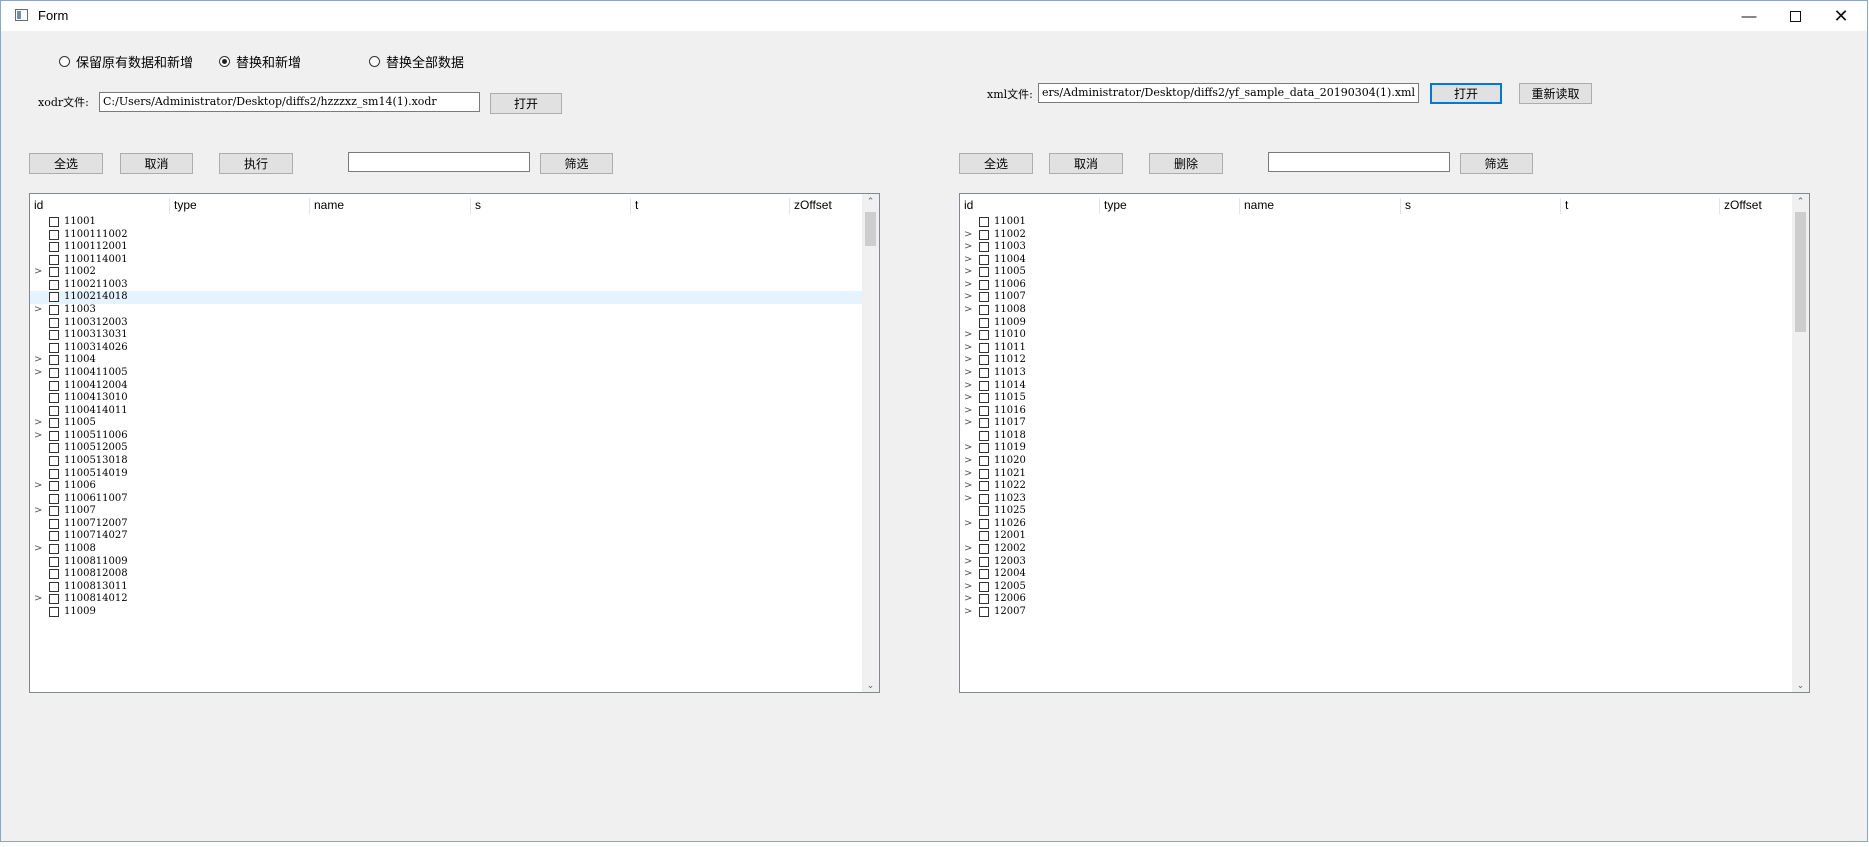 The image size is (1869, 847). Describe the element at coordinates (870, 201) in the screenshot. I see `scroll-up-icon: ⌃` at that location.